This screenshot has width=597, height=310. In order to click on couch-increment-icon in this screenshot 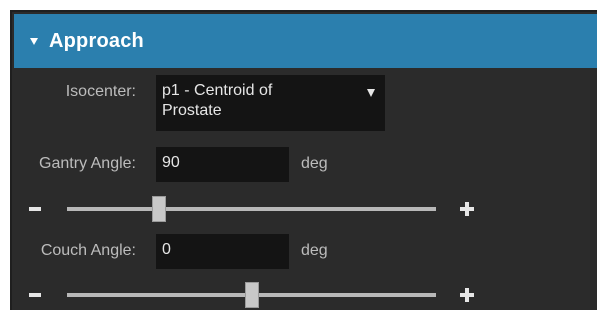, I will do `click(467, 295)`.